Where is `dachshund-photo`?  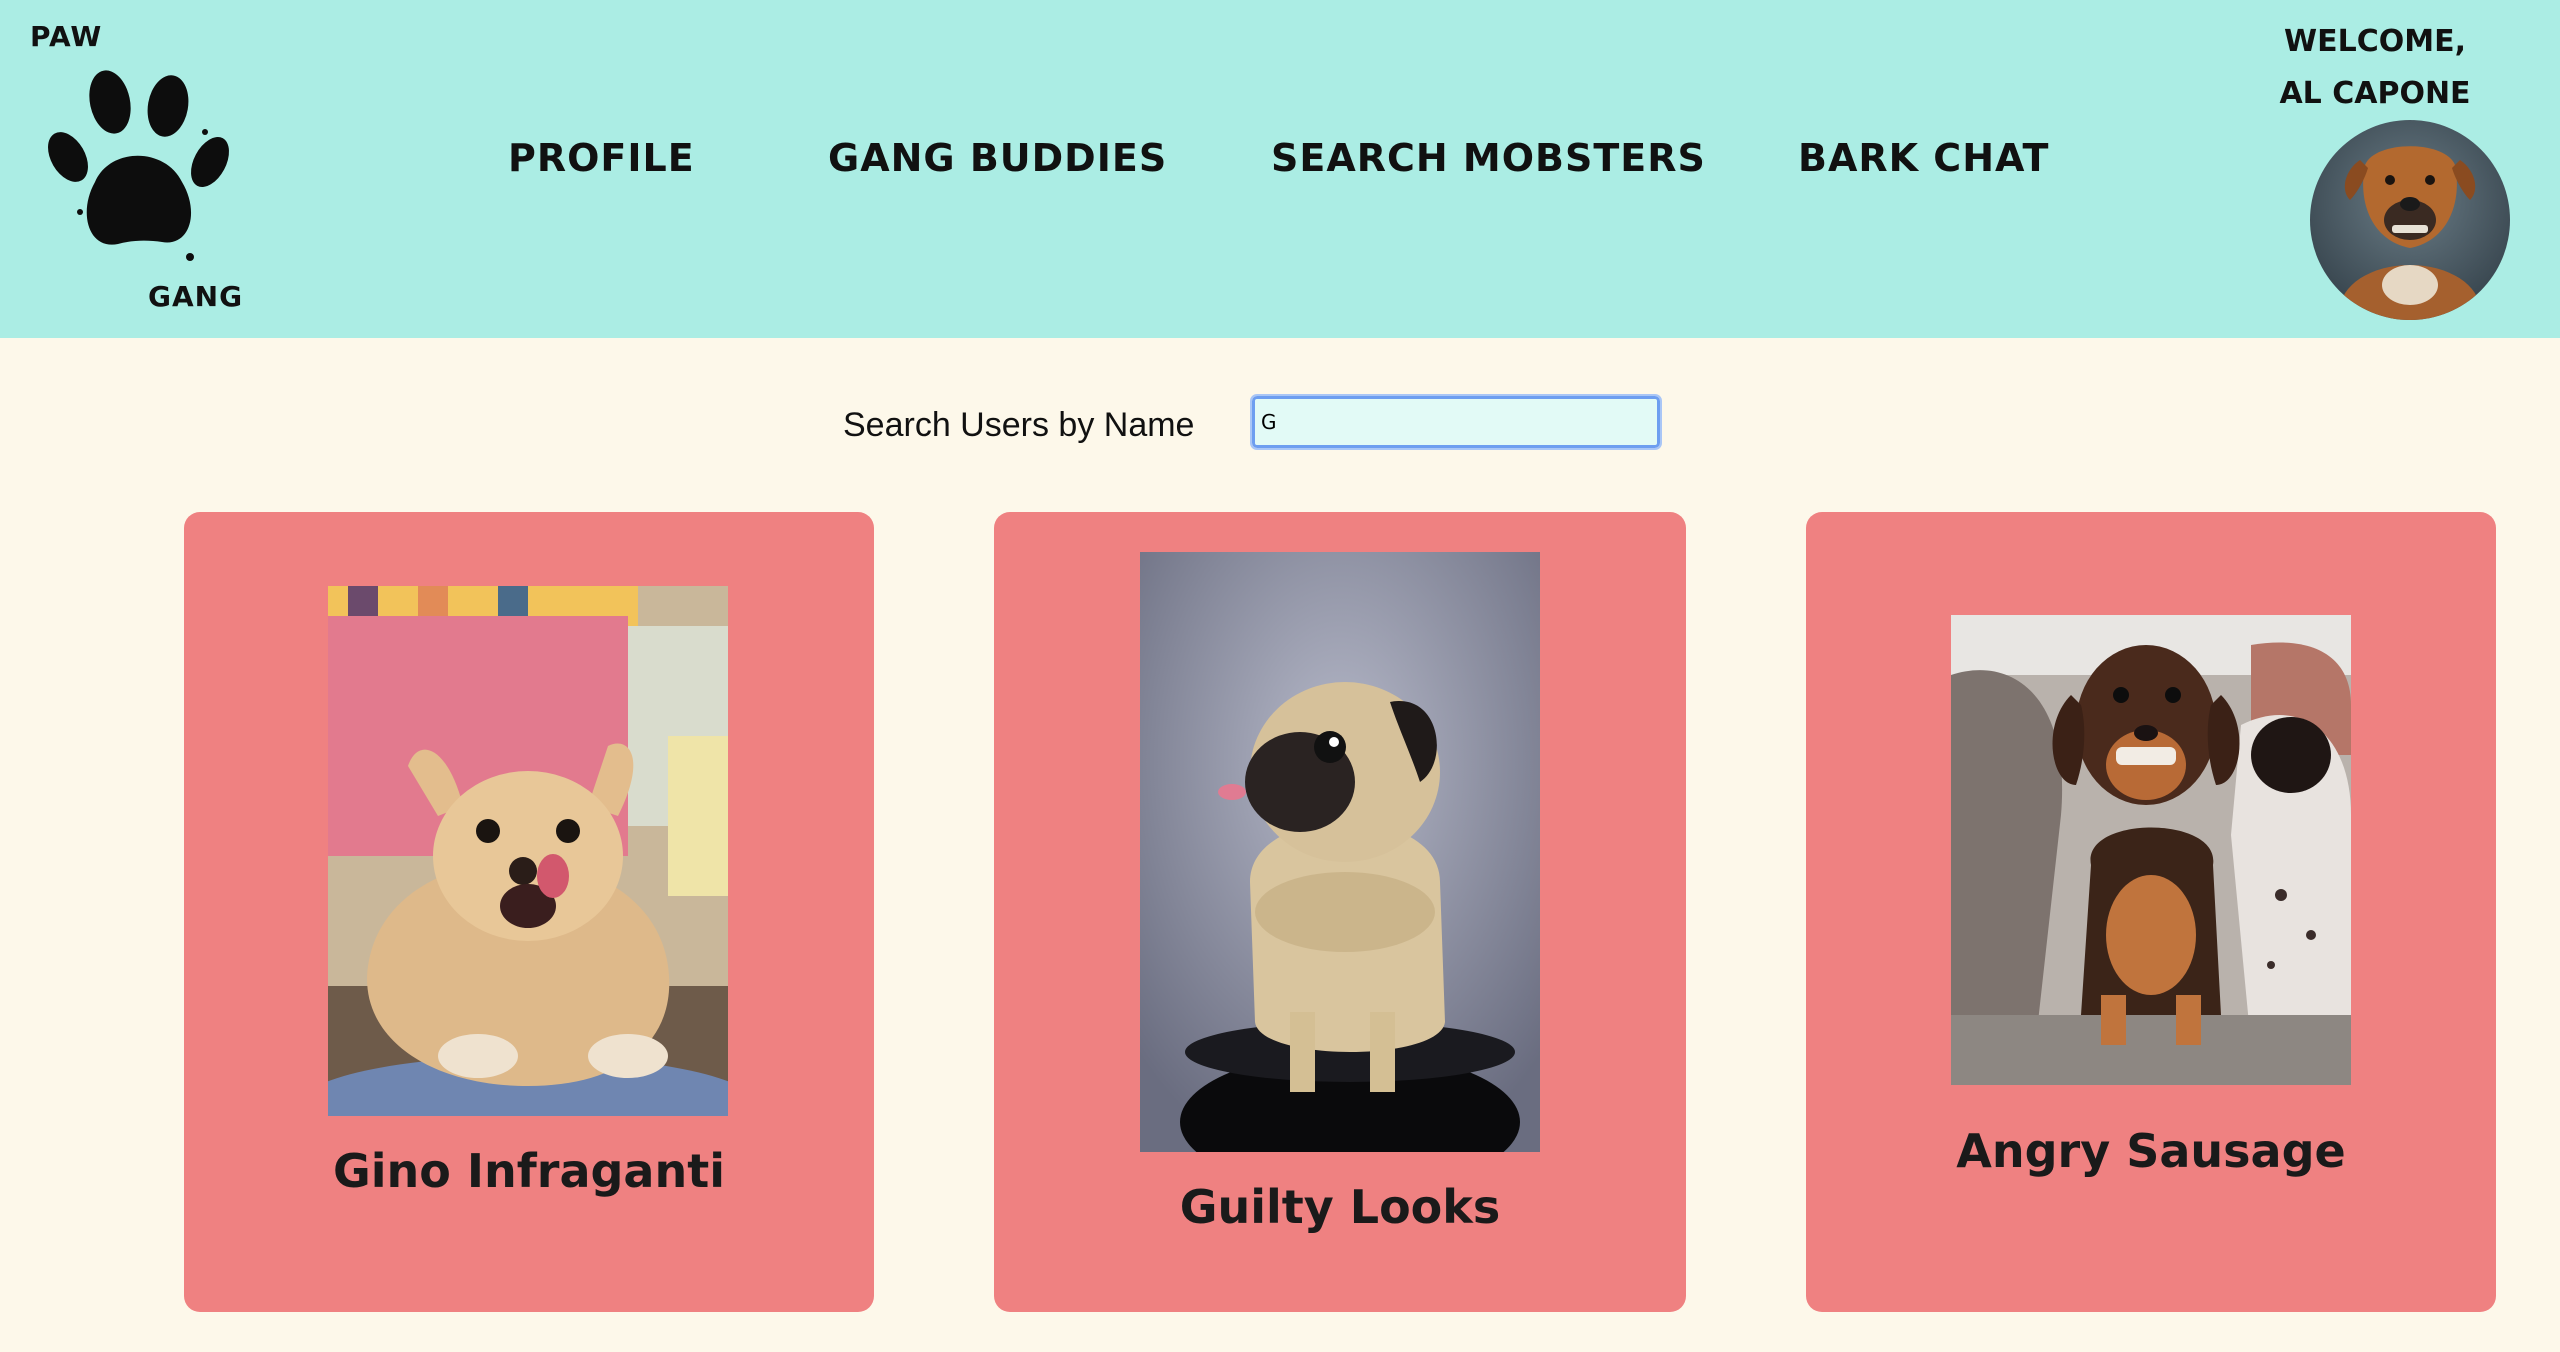 dachshund-photo is located at coordinates (2151, 850).